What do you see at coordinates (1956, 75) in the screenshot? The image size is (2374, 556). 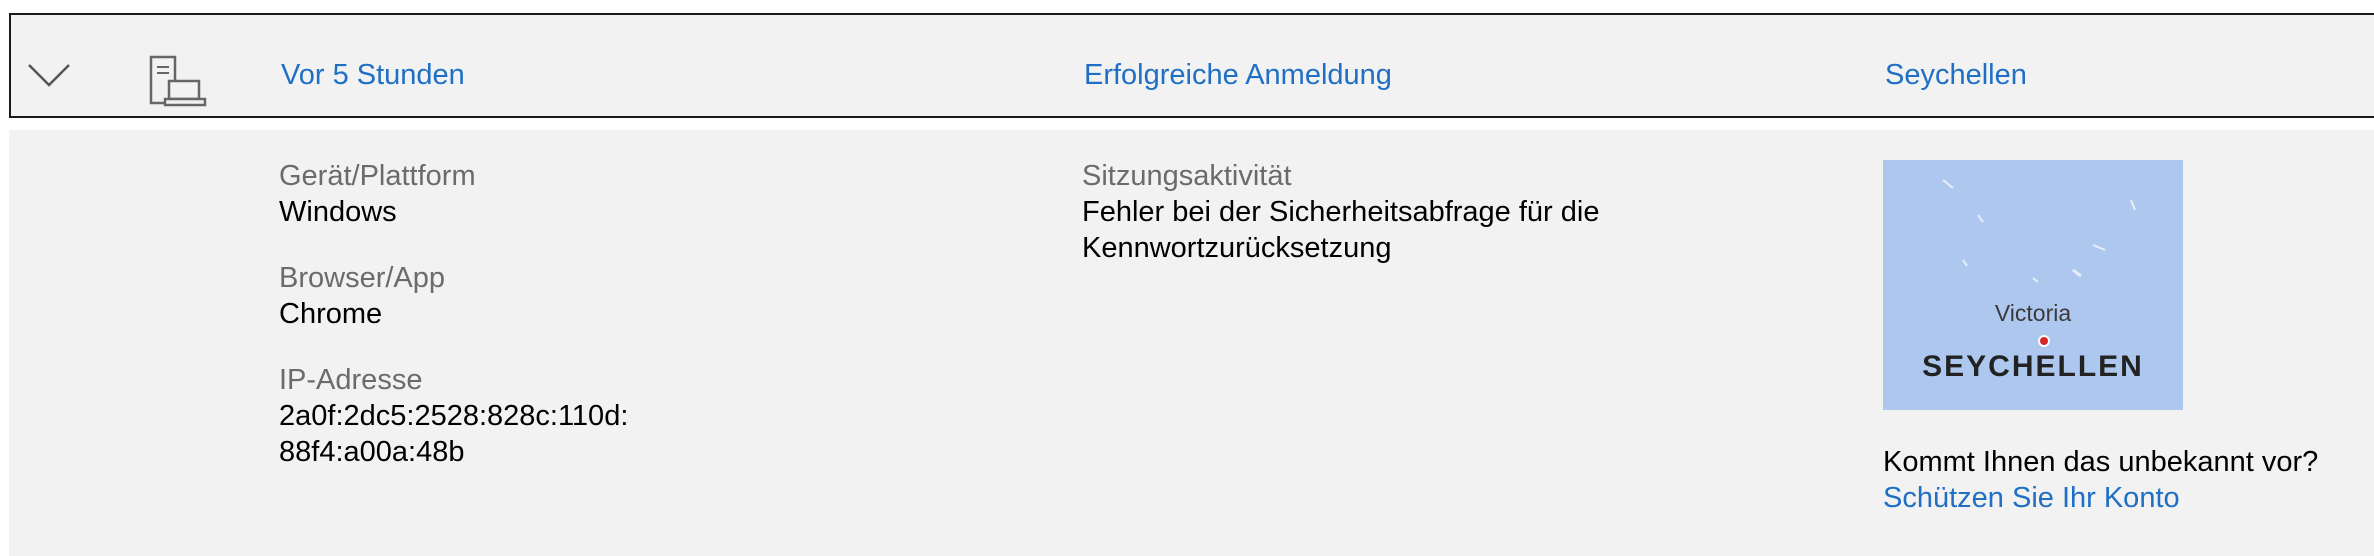 I see `activity-location-link: Seychellen` at bounding box center [1956, 75].